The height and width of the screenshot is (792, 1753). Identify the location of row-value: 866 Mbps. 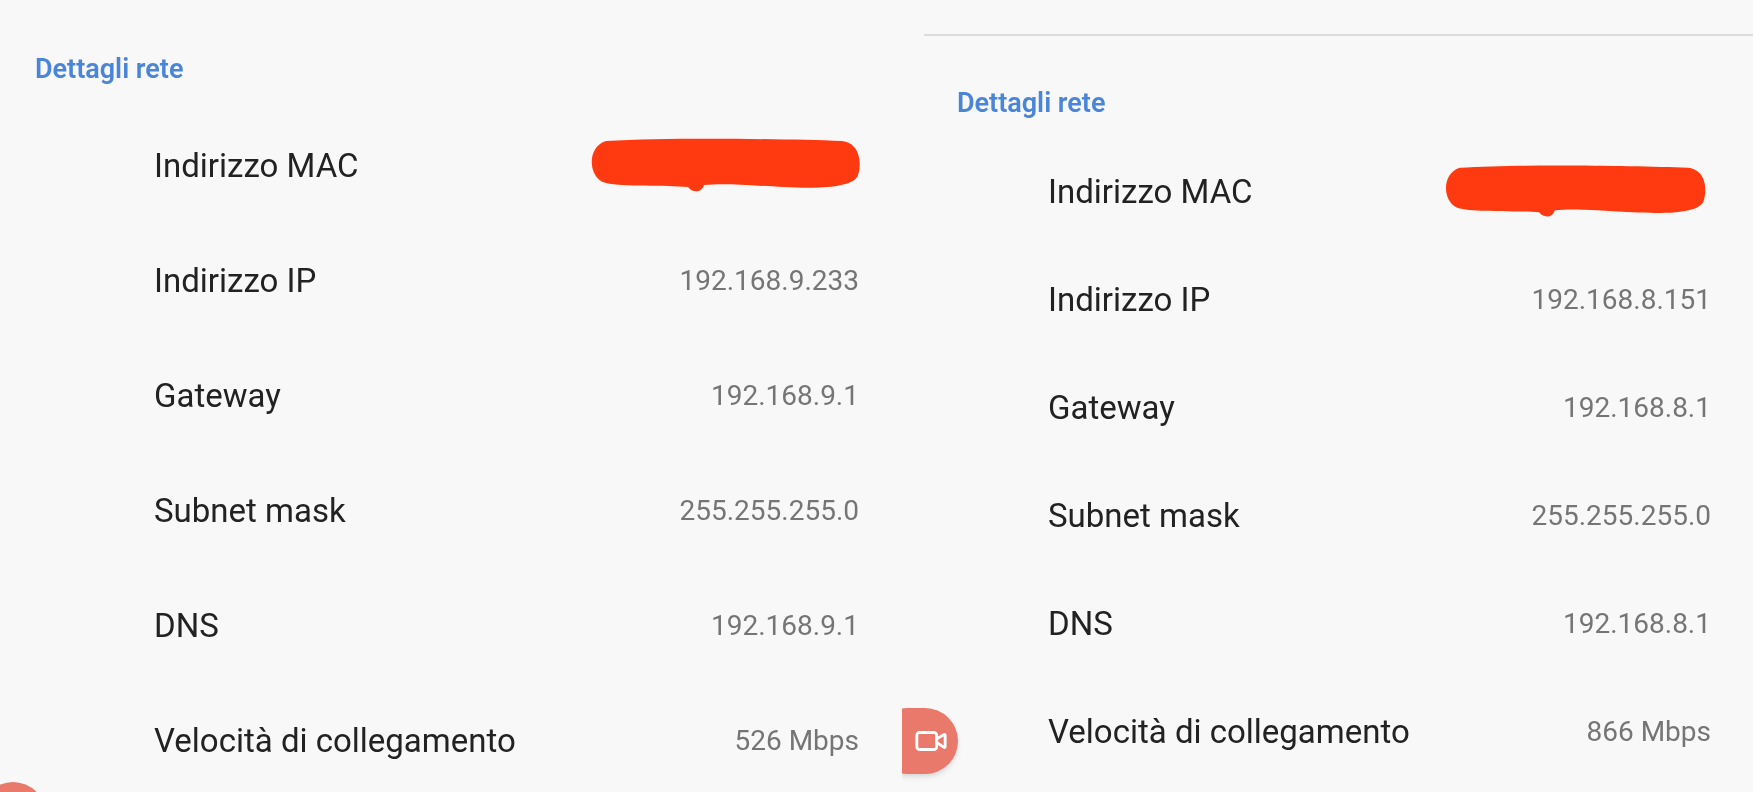
(1648, 732).